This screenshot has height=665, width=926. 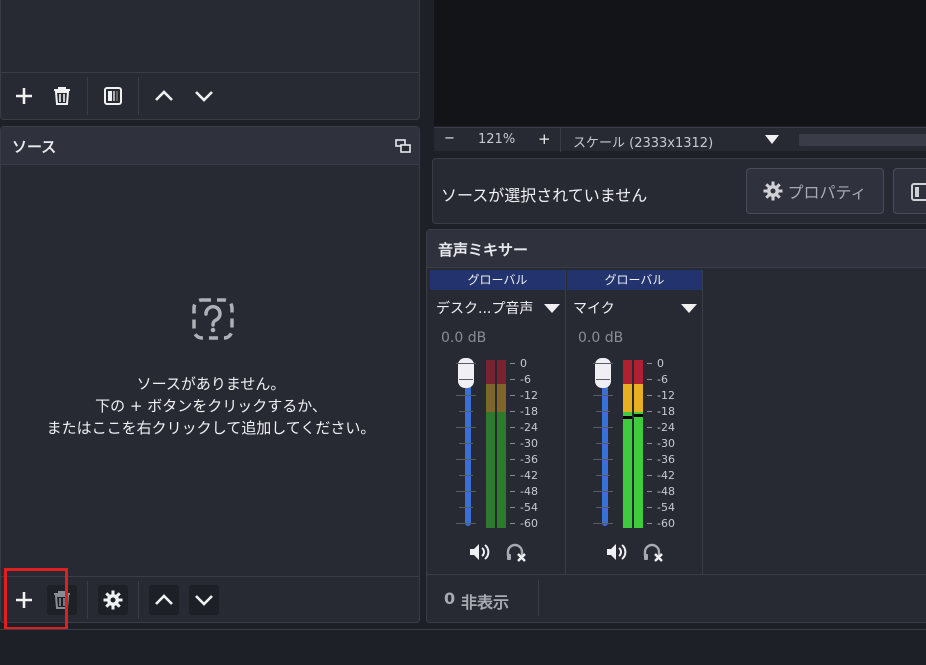 I want to click on zoom-out-button: −, so click(x=449, y=138).